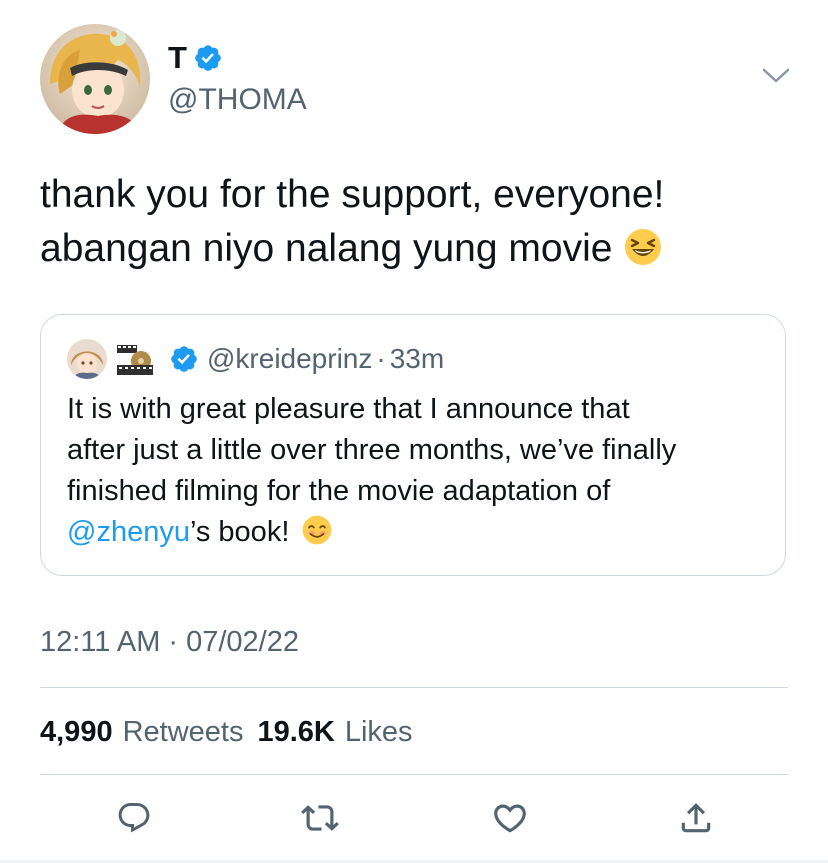 The image size is (828, 863). Describe the element at coordinates (378, 732) in the screenshot. I see `likes-label: Likes` at that location.